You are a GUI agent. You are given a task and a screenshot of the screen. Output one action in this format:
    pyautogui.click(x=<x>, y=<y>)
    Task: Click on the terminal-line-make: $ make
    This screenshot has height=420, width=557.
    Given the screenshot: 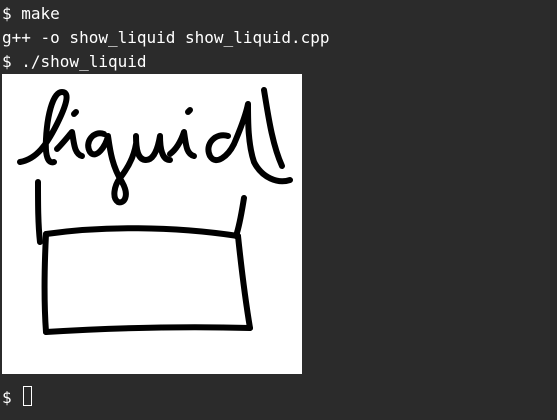 What is the action you would take?
    pyautogui.click(x=31, y=13)
    